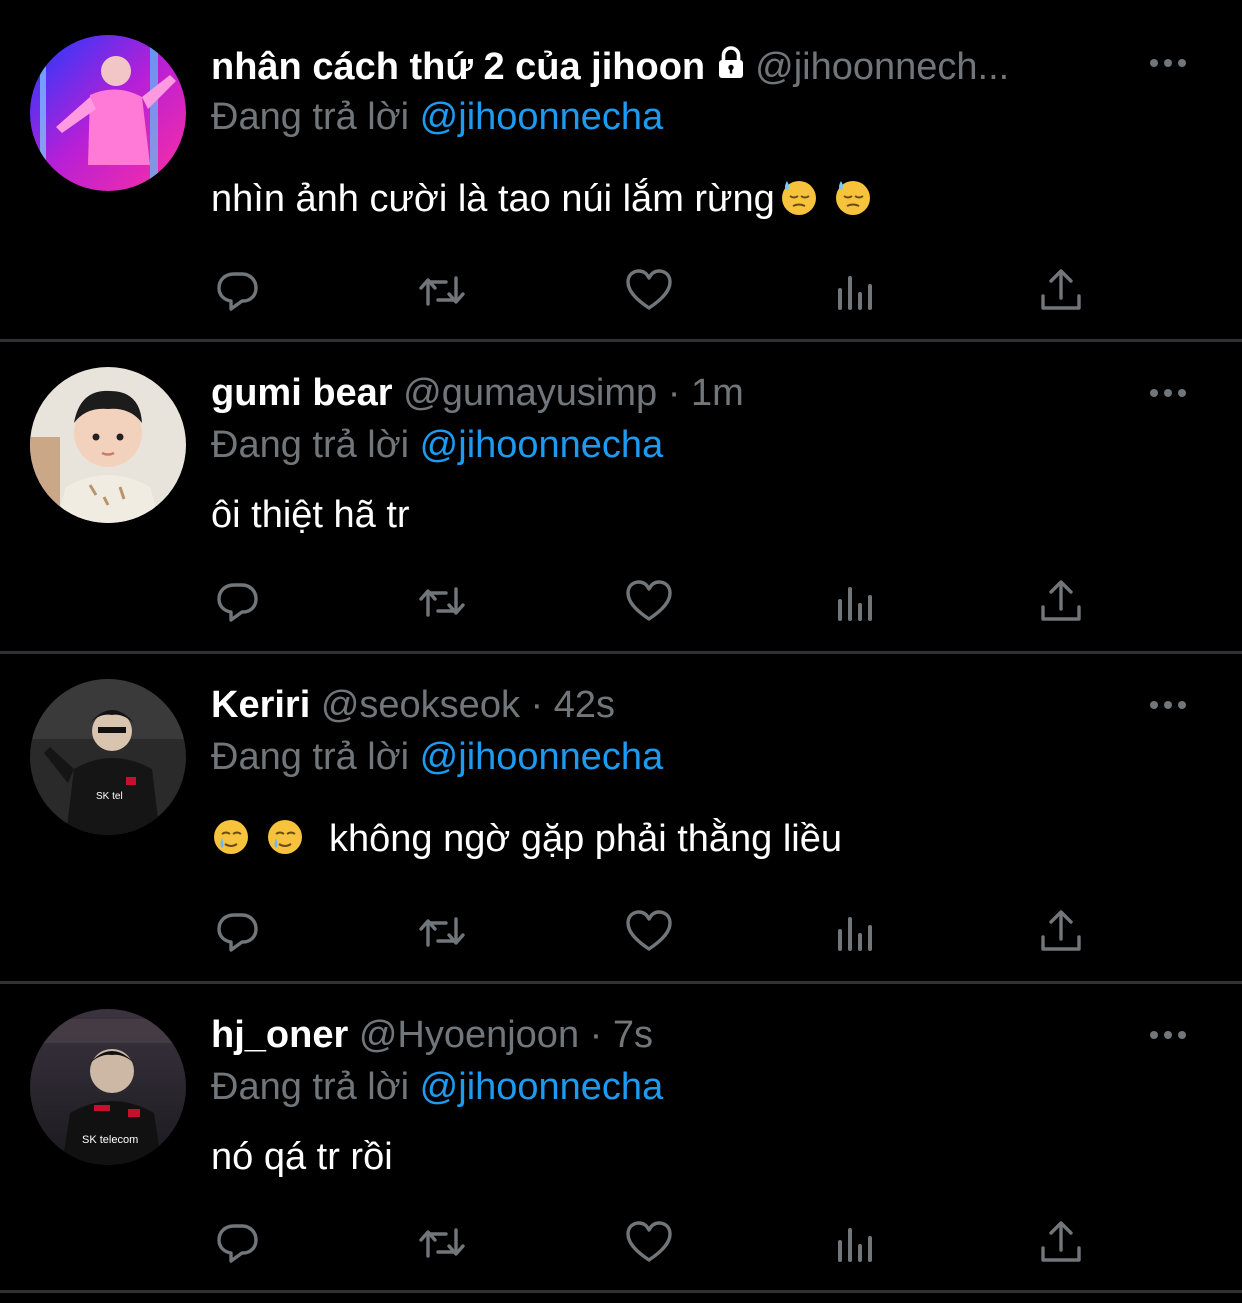 Image resolution: width=1242 pixels, height=1303 pixels. I want to click on tweet-text-content: nó qá tr rồi, so click(302, 1157).